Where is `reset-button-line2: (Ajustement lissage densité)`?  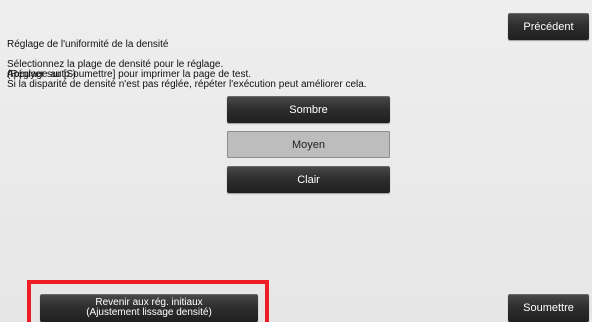 reset-button-line2: (Ajustement lissage densité) is located at coordinates (149, 312).